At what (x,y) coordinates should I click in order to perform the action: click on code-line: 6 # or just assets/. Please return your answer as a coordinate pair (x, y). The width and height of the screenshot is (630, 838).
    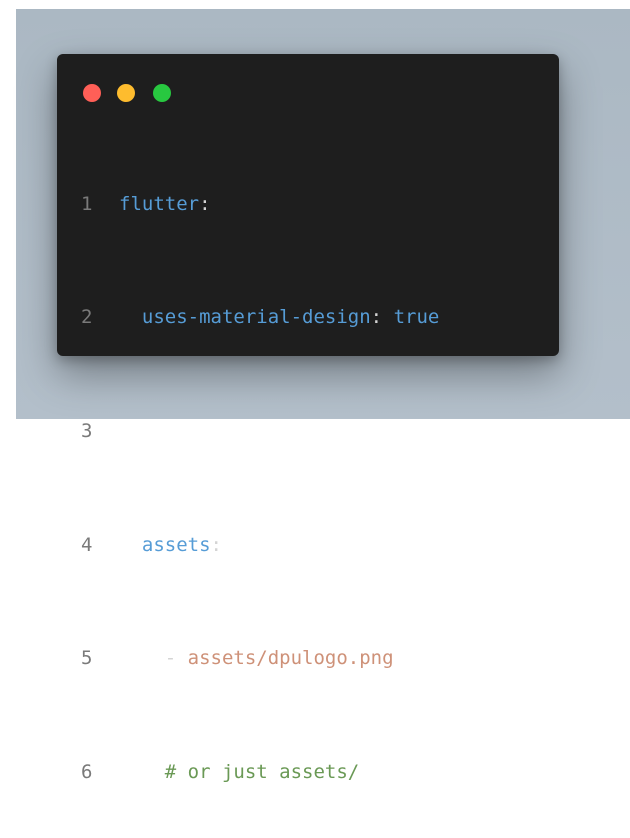
    Looking at the image, I should click on (260, 772).